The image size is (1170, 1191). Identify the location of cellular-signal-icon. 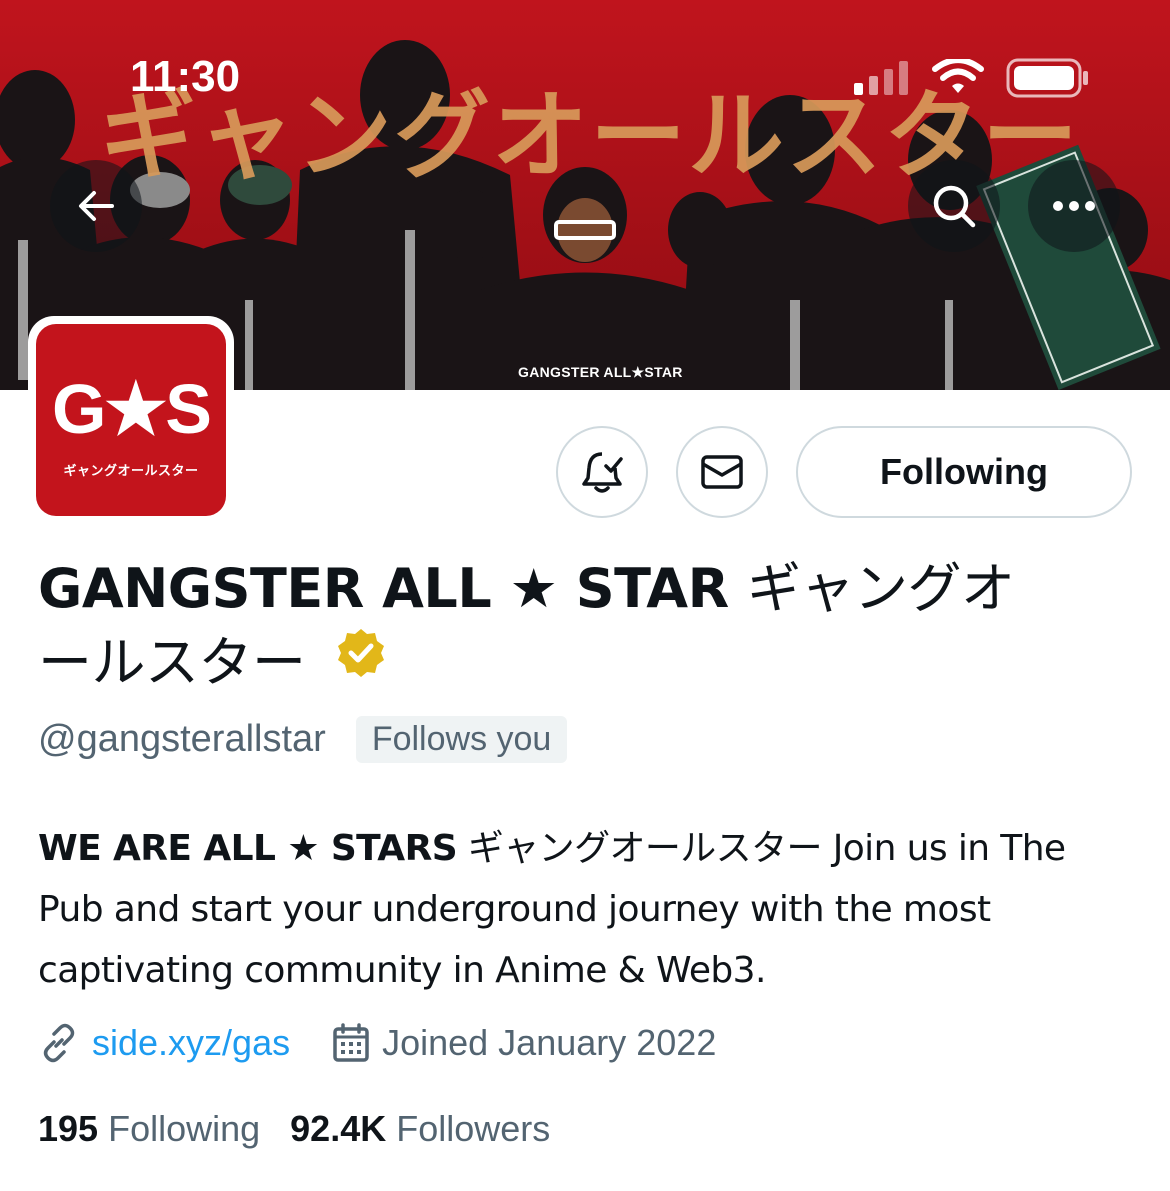
(881, 78).